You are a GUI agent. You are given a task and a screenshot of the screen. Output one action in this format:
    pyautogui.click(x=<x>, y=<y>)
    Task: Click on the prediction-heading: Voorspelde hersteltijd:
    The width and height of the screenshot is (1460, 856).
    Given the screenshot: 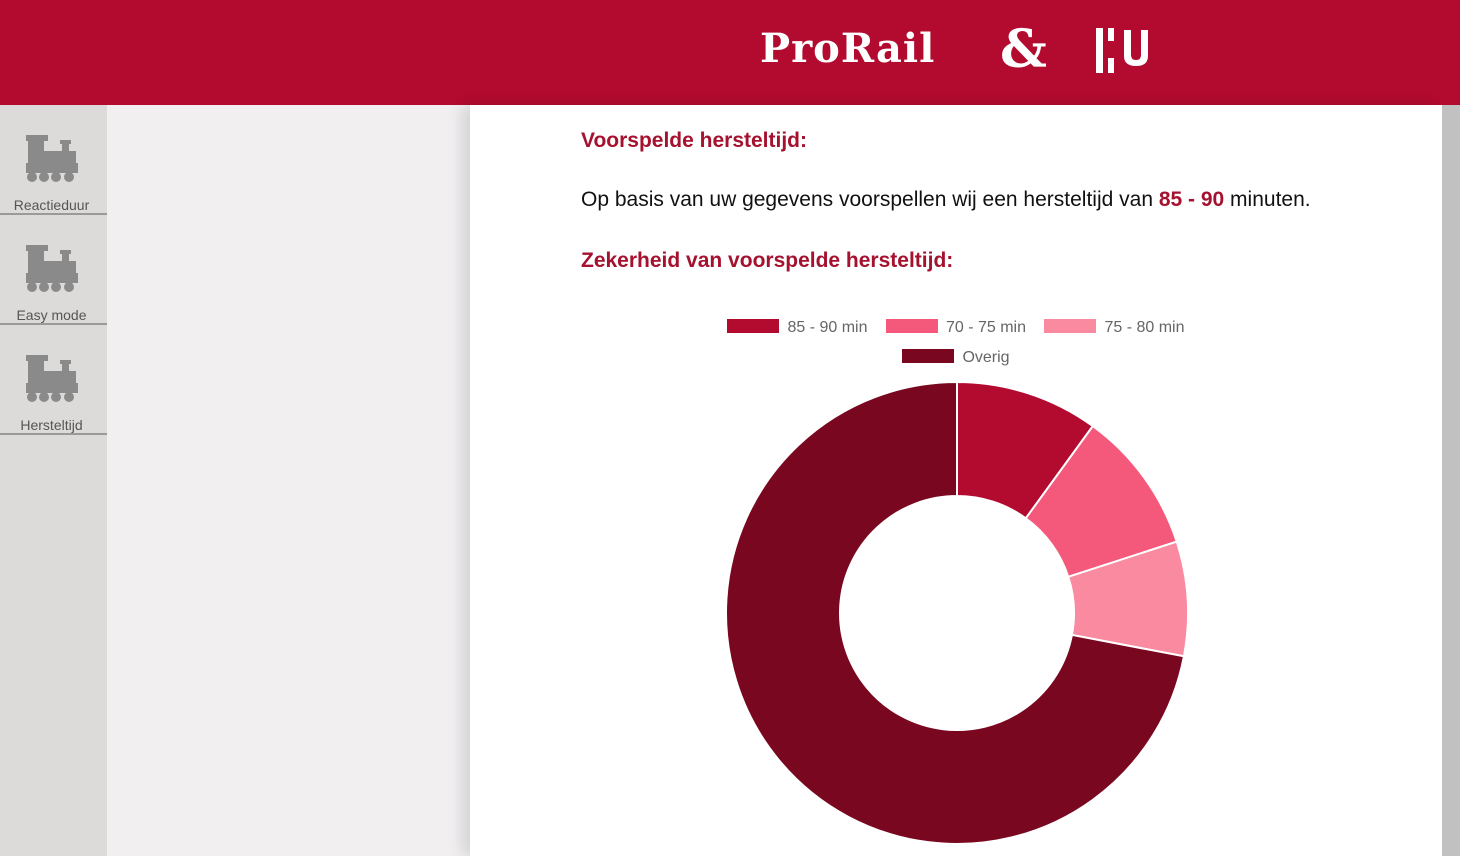 What is the action you would take?
    pyautogui.click(x=694, y=140)
    